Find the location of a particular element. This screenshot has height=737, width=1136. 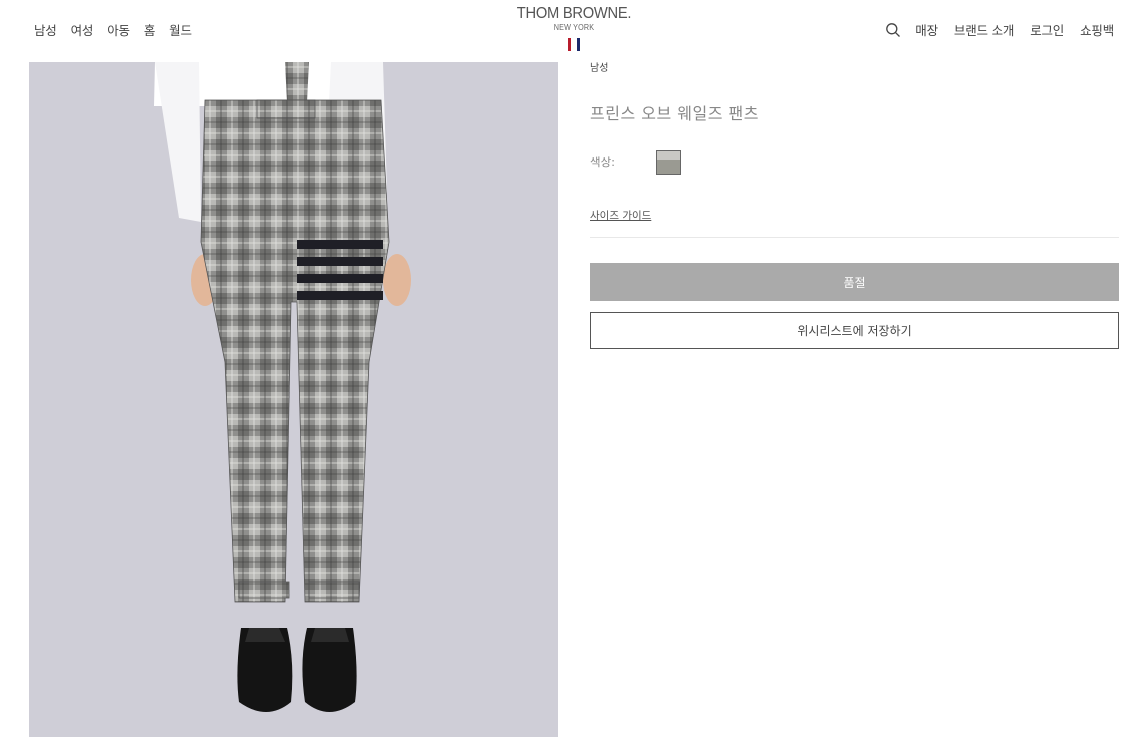

add-to-wishlist-button: 위시리스트에 저장하기 is located at coordinates (854, 330).